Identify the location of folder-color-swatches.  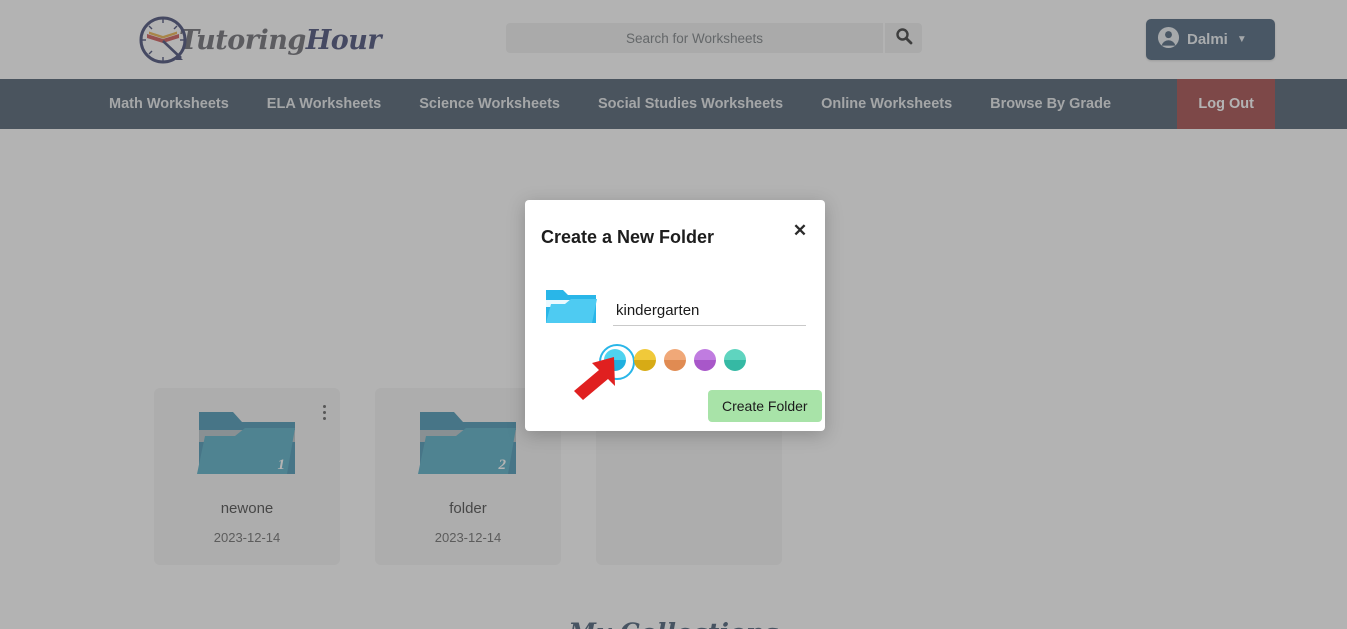
(672, 362).